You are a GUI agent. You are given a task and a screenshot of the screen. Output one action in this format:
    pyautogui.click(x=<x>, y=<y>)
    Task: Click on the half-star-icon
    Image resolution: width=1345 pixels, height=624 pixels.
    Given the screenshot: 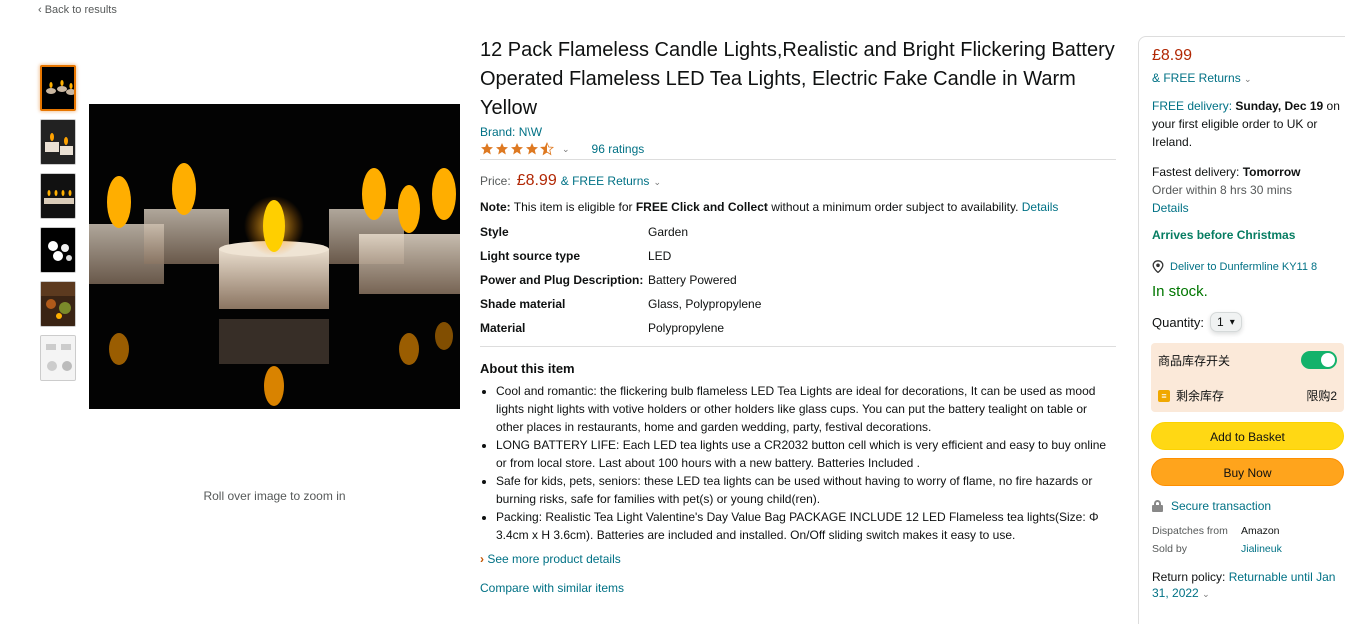 What is the action you would take?
    pyautogui.click(x=547, y=149)
    